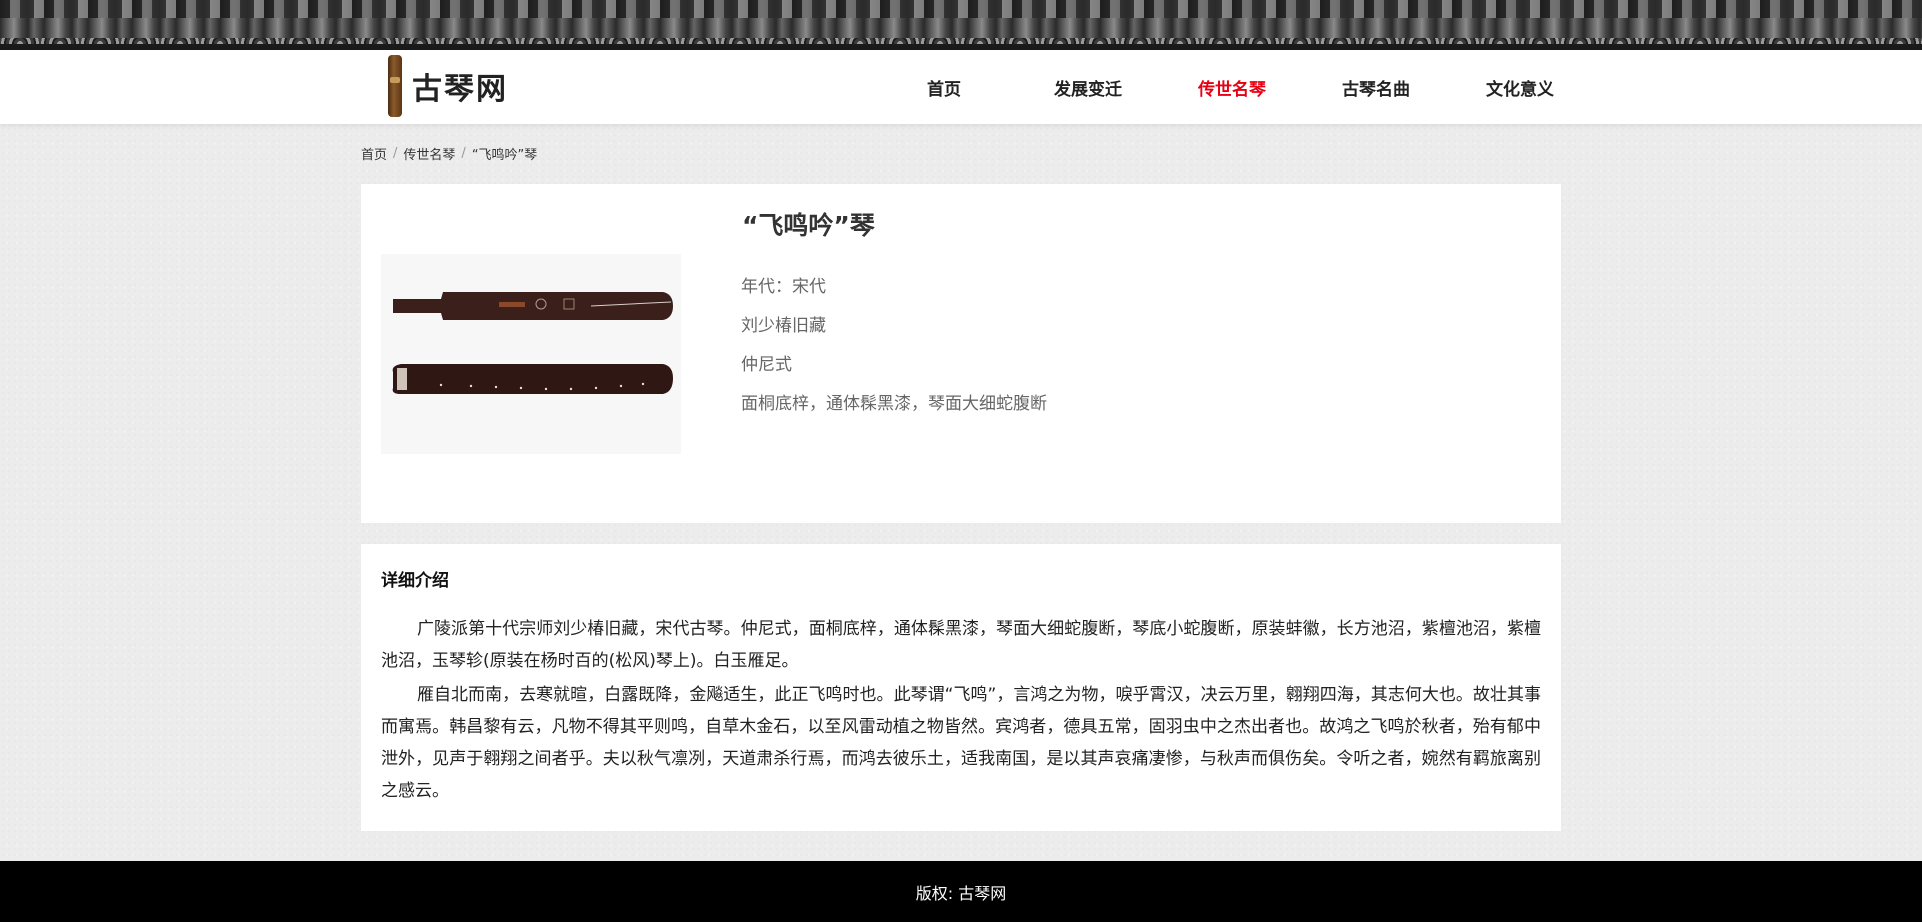 This screenshot has width=1922, height=922. I want to click on instrument-title: “飞鸣吟”琴, so click(808, 225).